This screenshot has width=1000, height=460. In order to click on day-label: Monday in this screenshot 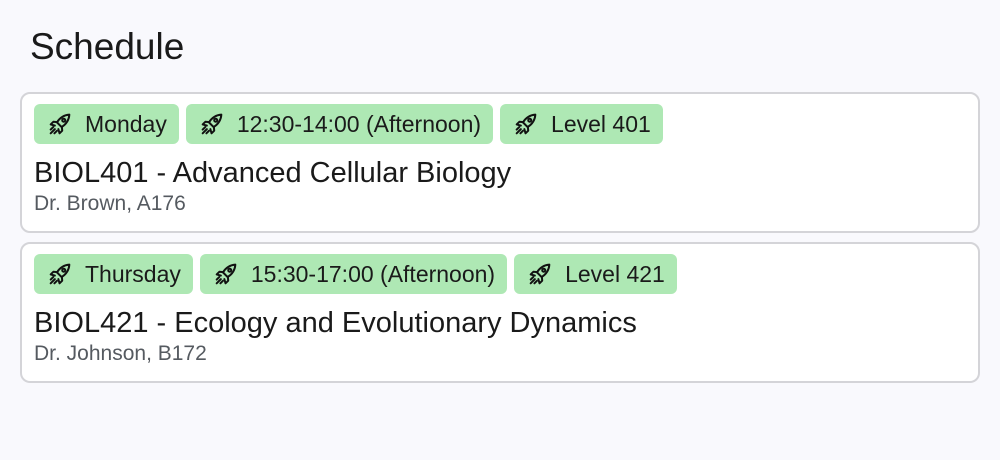, I will do `click(126, 123)`.